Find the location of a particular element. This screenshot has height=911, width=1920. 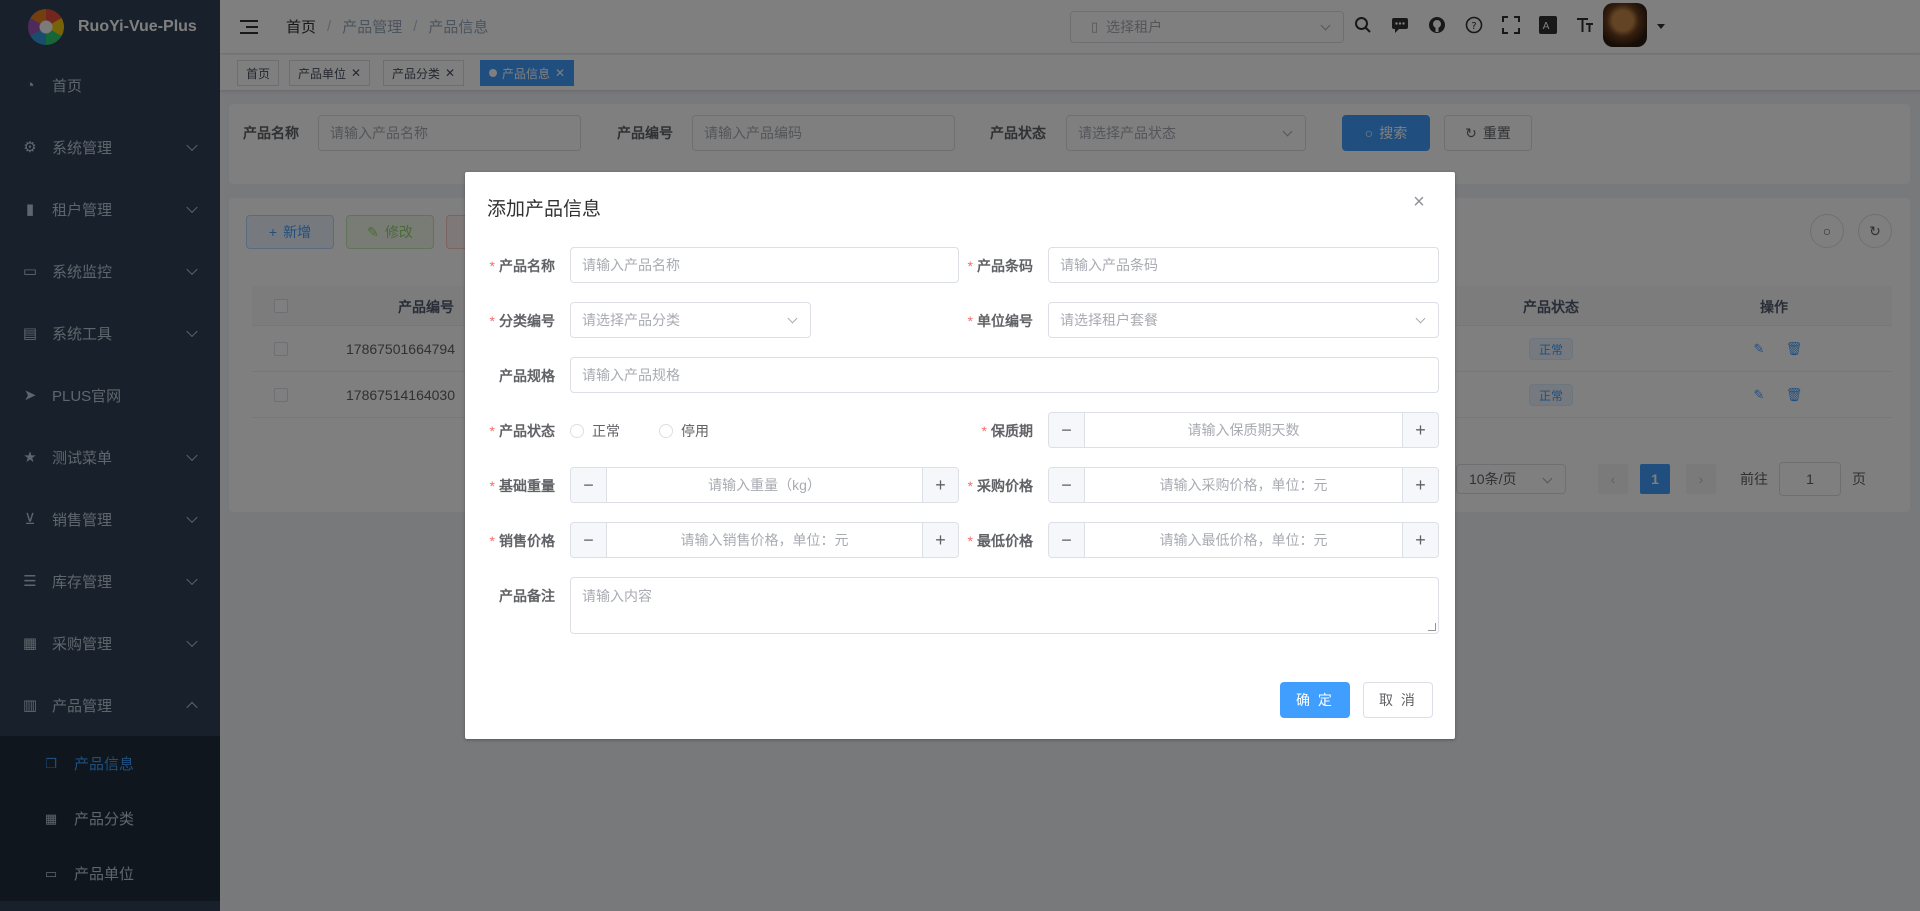

min-price-stepper: − 请输入最低价格，单位：元 + is located at coordinates (1243, 540).